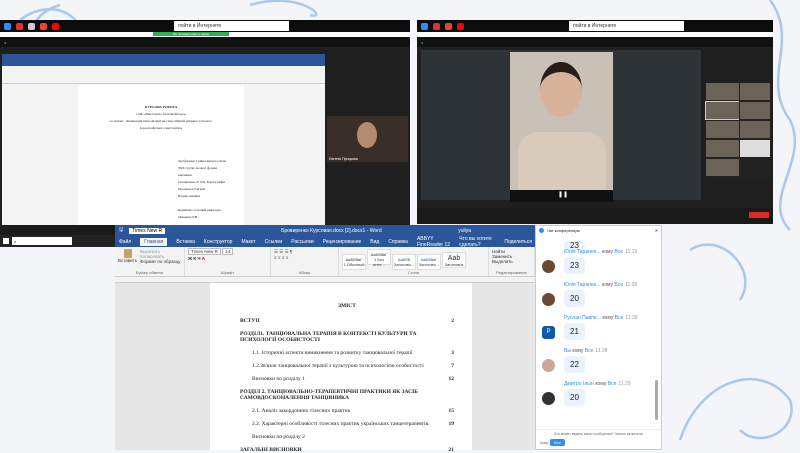  I want to click on toc-entry-title: ЗАГАЛЬНІ ВИСНОВКИ, so click(271, 450).